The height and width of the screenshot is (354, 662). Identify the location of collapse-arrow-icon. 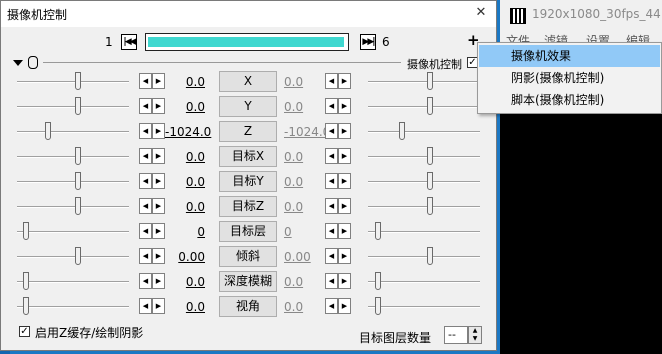
(18, 63).